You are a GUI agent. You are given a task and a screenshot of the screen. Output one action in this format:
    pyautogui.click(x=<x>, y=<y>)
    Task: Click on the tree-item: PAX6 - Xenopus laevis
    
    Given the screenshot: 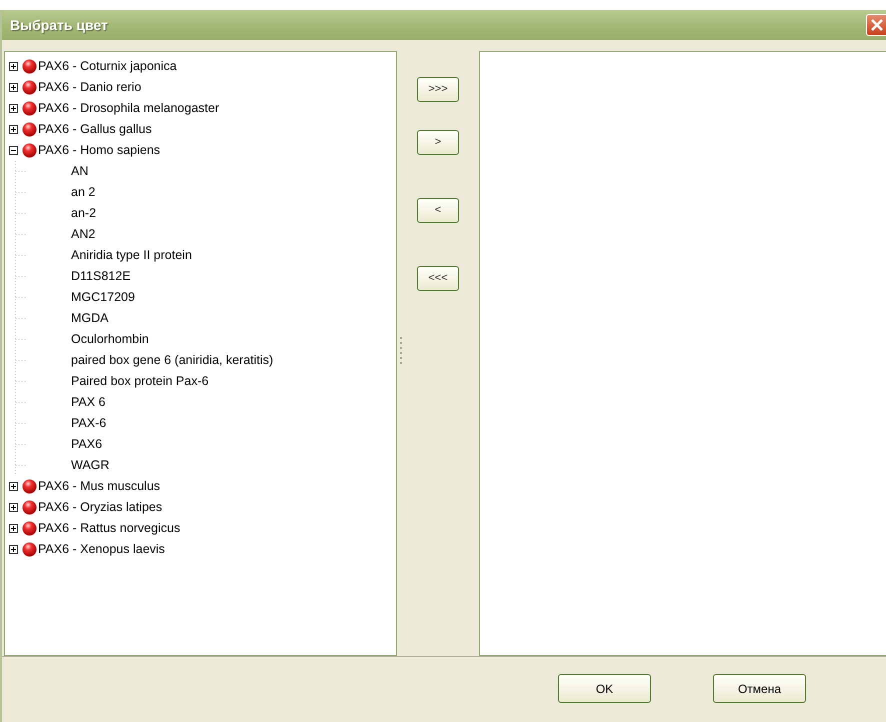 What is the action you would take?
    pyautogui.click(x=101, y=549)
    